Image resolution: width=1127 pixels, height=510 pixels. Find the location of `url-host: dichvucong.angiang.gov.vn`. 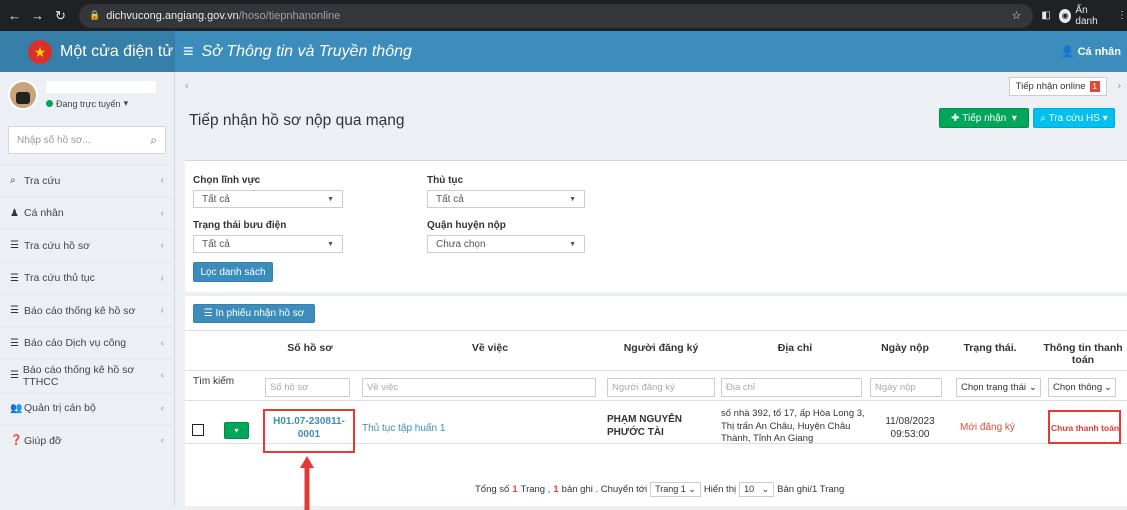

url-host: dichvucong.angiang.gov.vn is located at coordinates (172, 15).